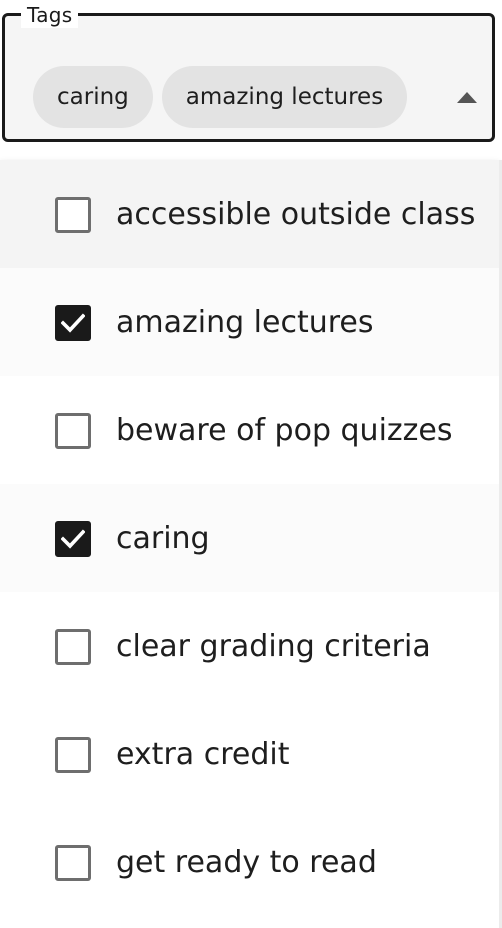 This screenshot has width=502, height=928. I want to click on selected-chips: caring amazing lectures, so click(220, 97).